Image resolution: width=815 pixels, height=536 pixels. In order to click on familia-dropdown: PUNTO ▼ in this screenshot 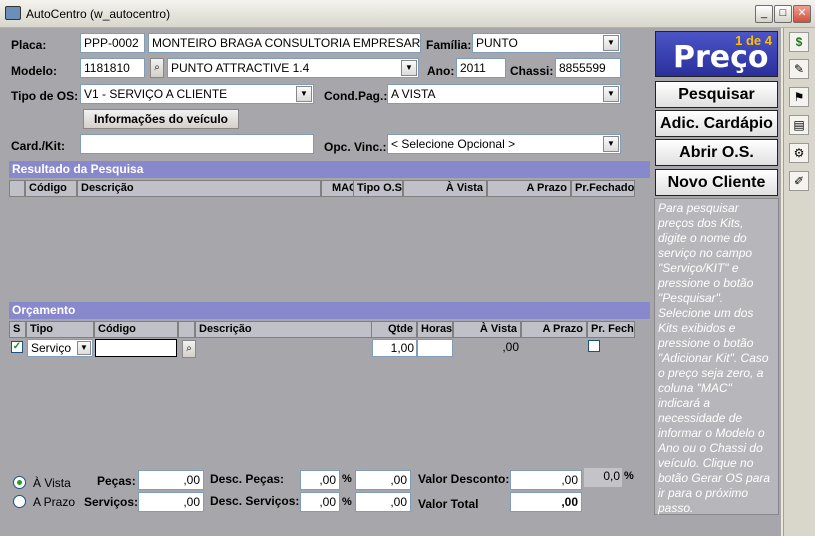, I will do `click(546, 43)`.